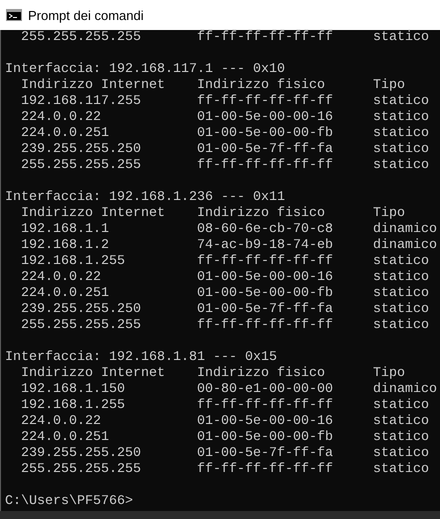 The width and height of the screenshot is (440, 519). What do you see at coordinates (65, 230) in the screenshot?
I see `ip-address: 192.168.1.1` at bounding box center [65, 230].